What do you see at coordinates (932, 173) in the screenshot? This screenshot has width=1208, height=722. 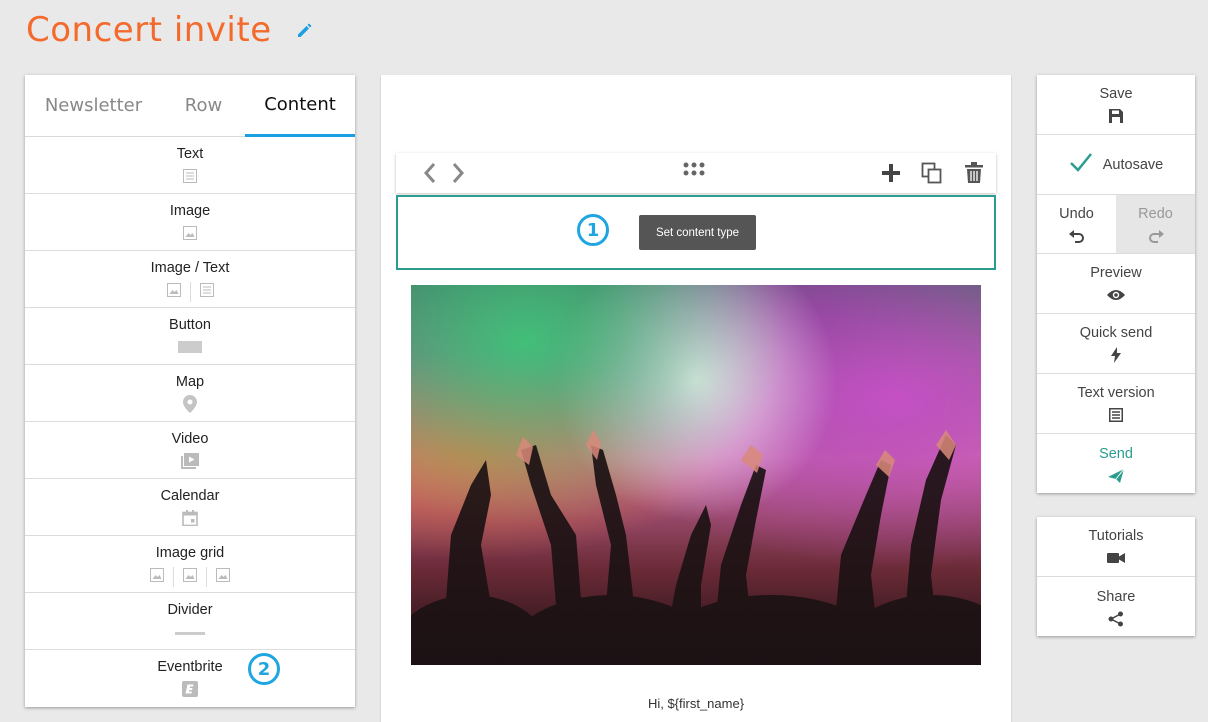 I see `copy-icon` at bounding box center [932, 173].